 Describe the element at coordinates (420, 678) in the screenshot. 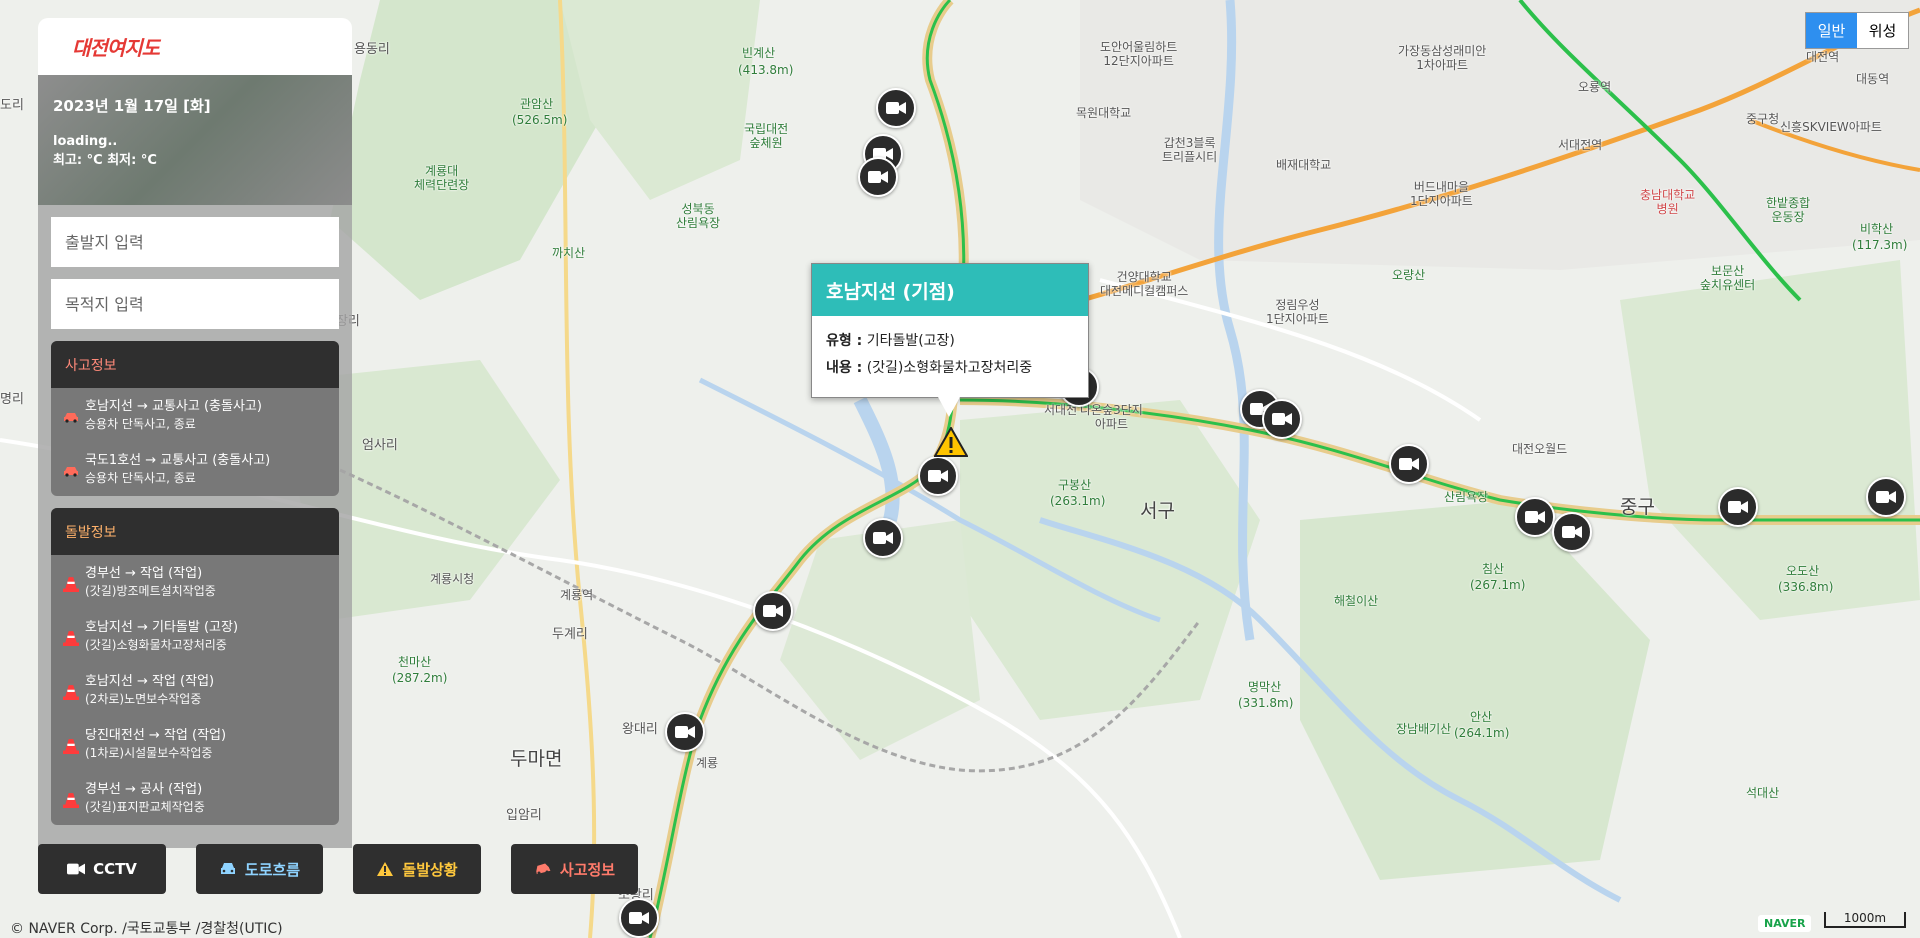

I see `map-label-cheonmasan-h: (287.2m)` at that location.